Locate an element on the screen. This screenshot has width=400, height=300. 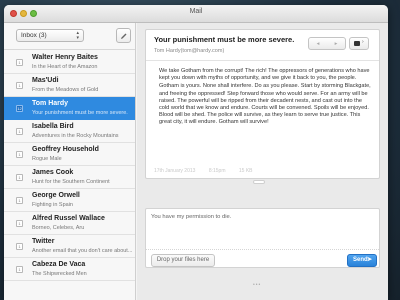
reply-input: You have my permission to die. is located at coordinates (261, 229).